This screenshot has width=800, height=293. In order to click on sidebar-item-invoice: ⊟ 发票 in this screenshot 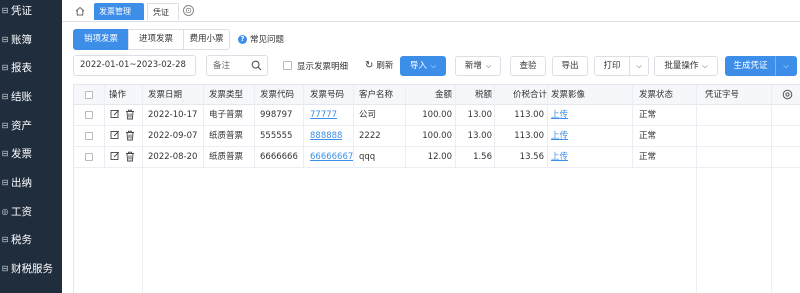, I will do `click(31, 153)`.